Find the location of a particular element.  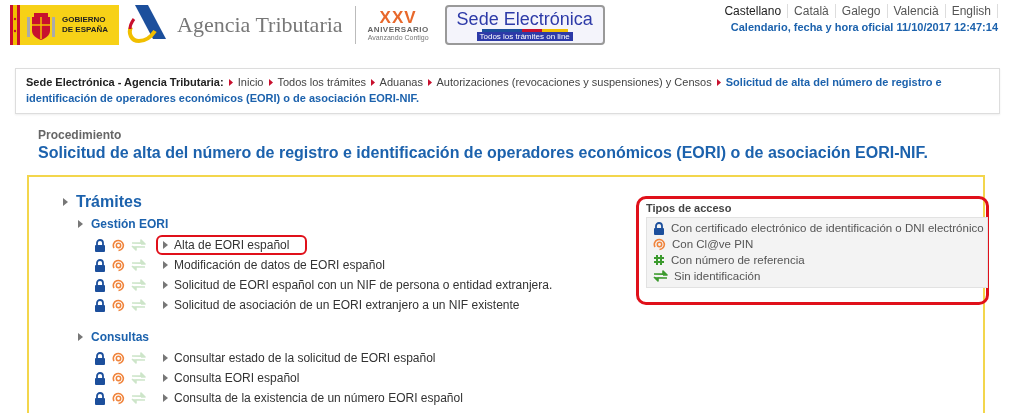

language-link: Valencià is located at coordinates (916, 11).